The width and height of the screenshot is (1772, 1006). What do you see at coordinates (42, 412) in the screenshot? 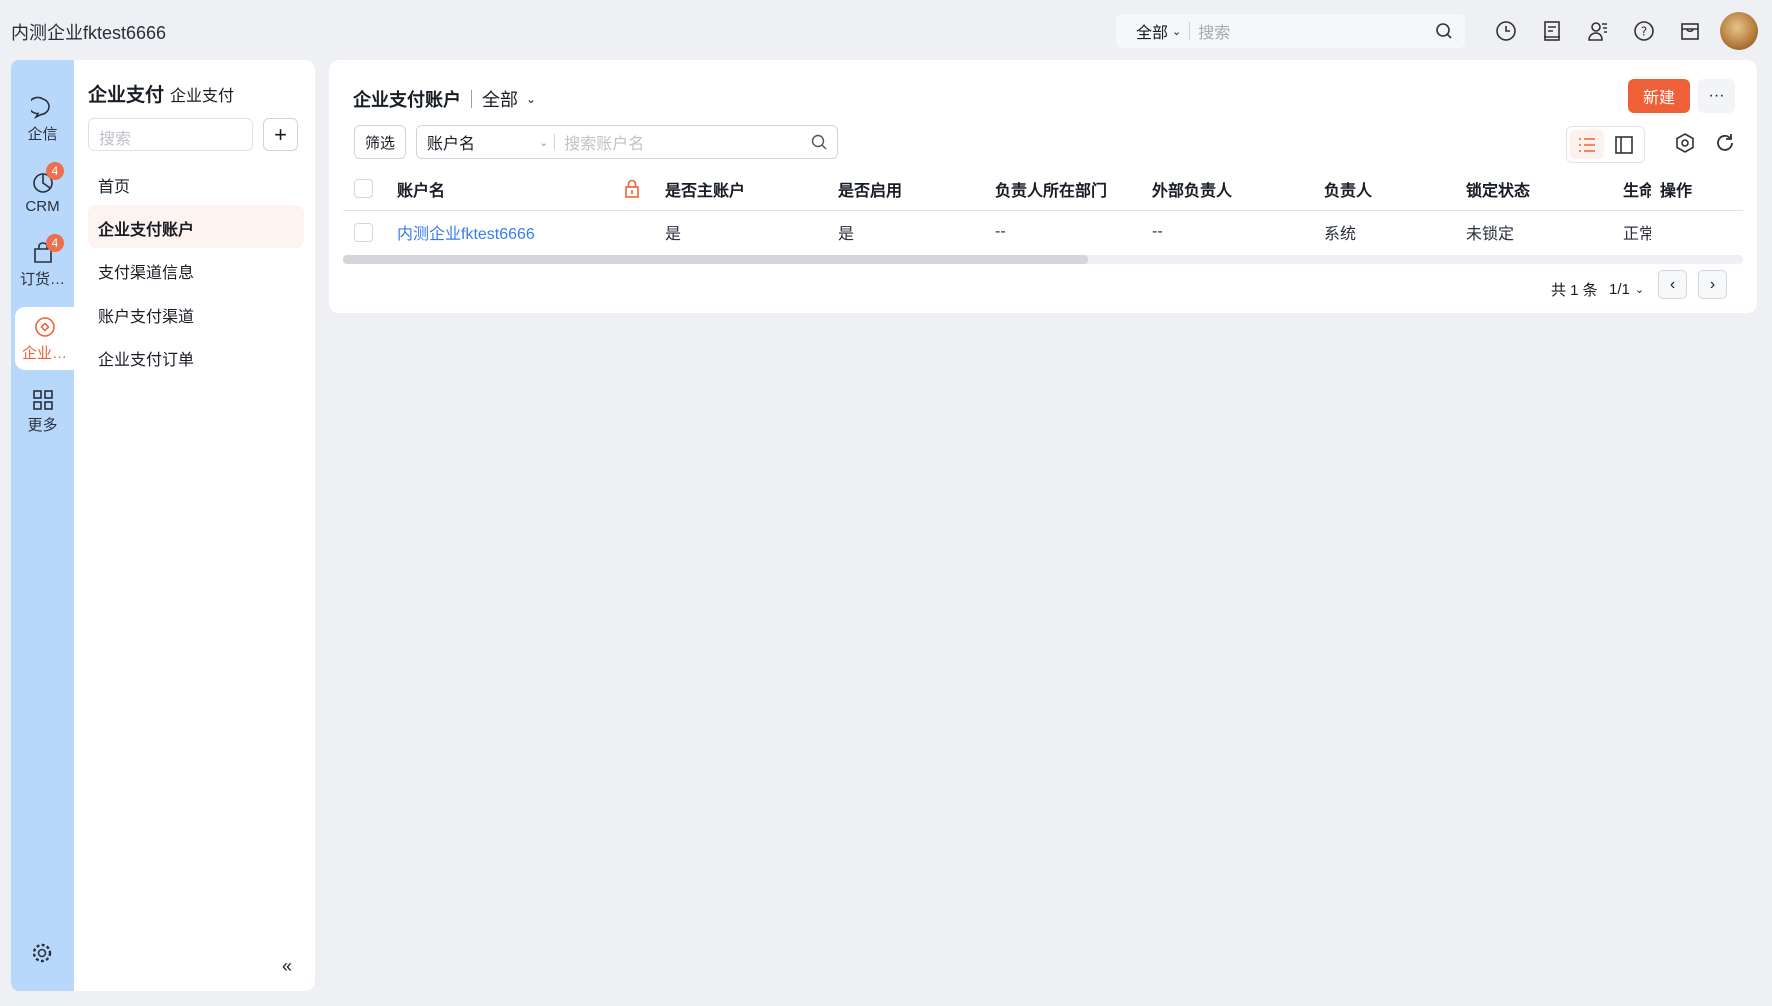
I see `rail-item-more: 更多` at bounding box center [42, 412].